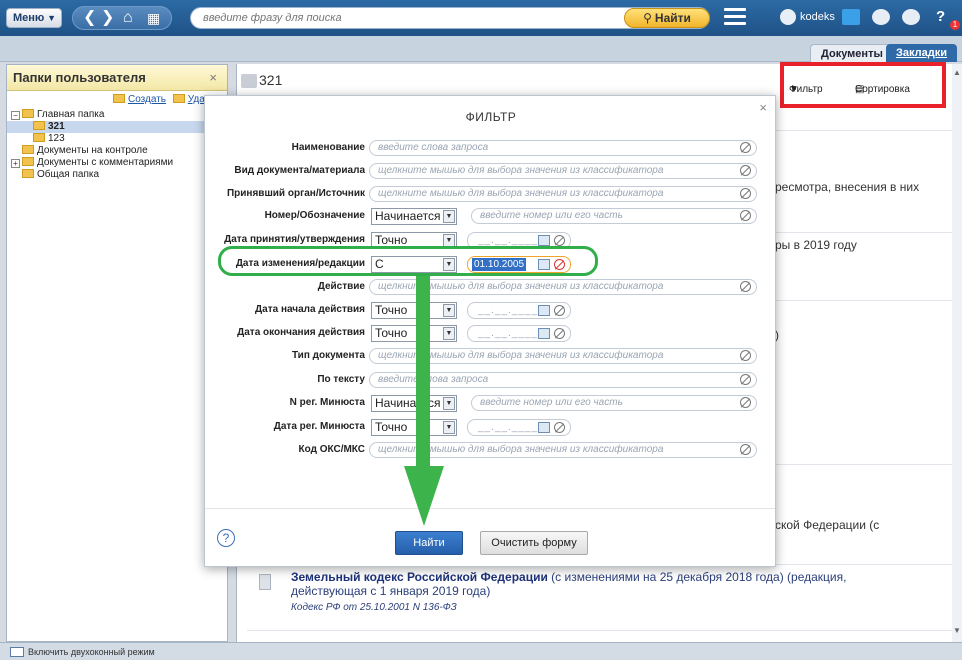  What do you see at coordinates (328, 355) in the screenshot?
I see `field-label: Тип документа` at bounding box center [328, 355].